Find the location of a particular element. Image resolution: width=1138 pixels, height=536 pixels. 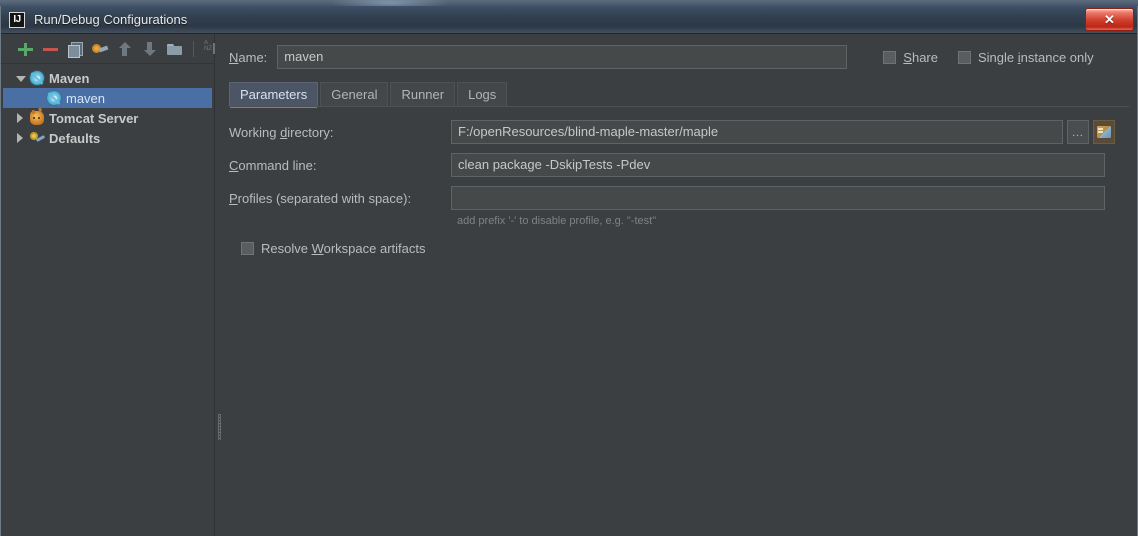

toolbar-separator is located at coordinates (193, 48).